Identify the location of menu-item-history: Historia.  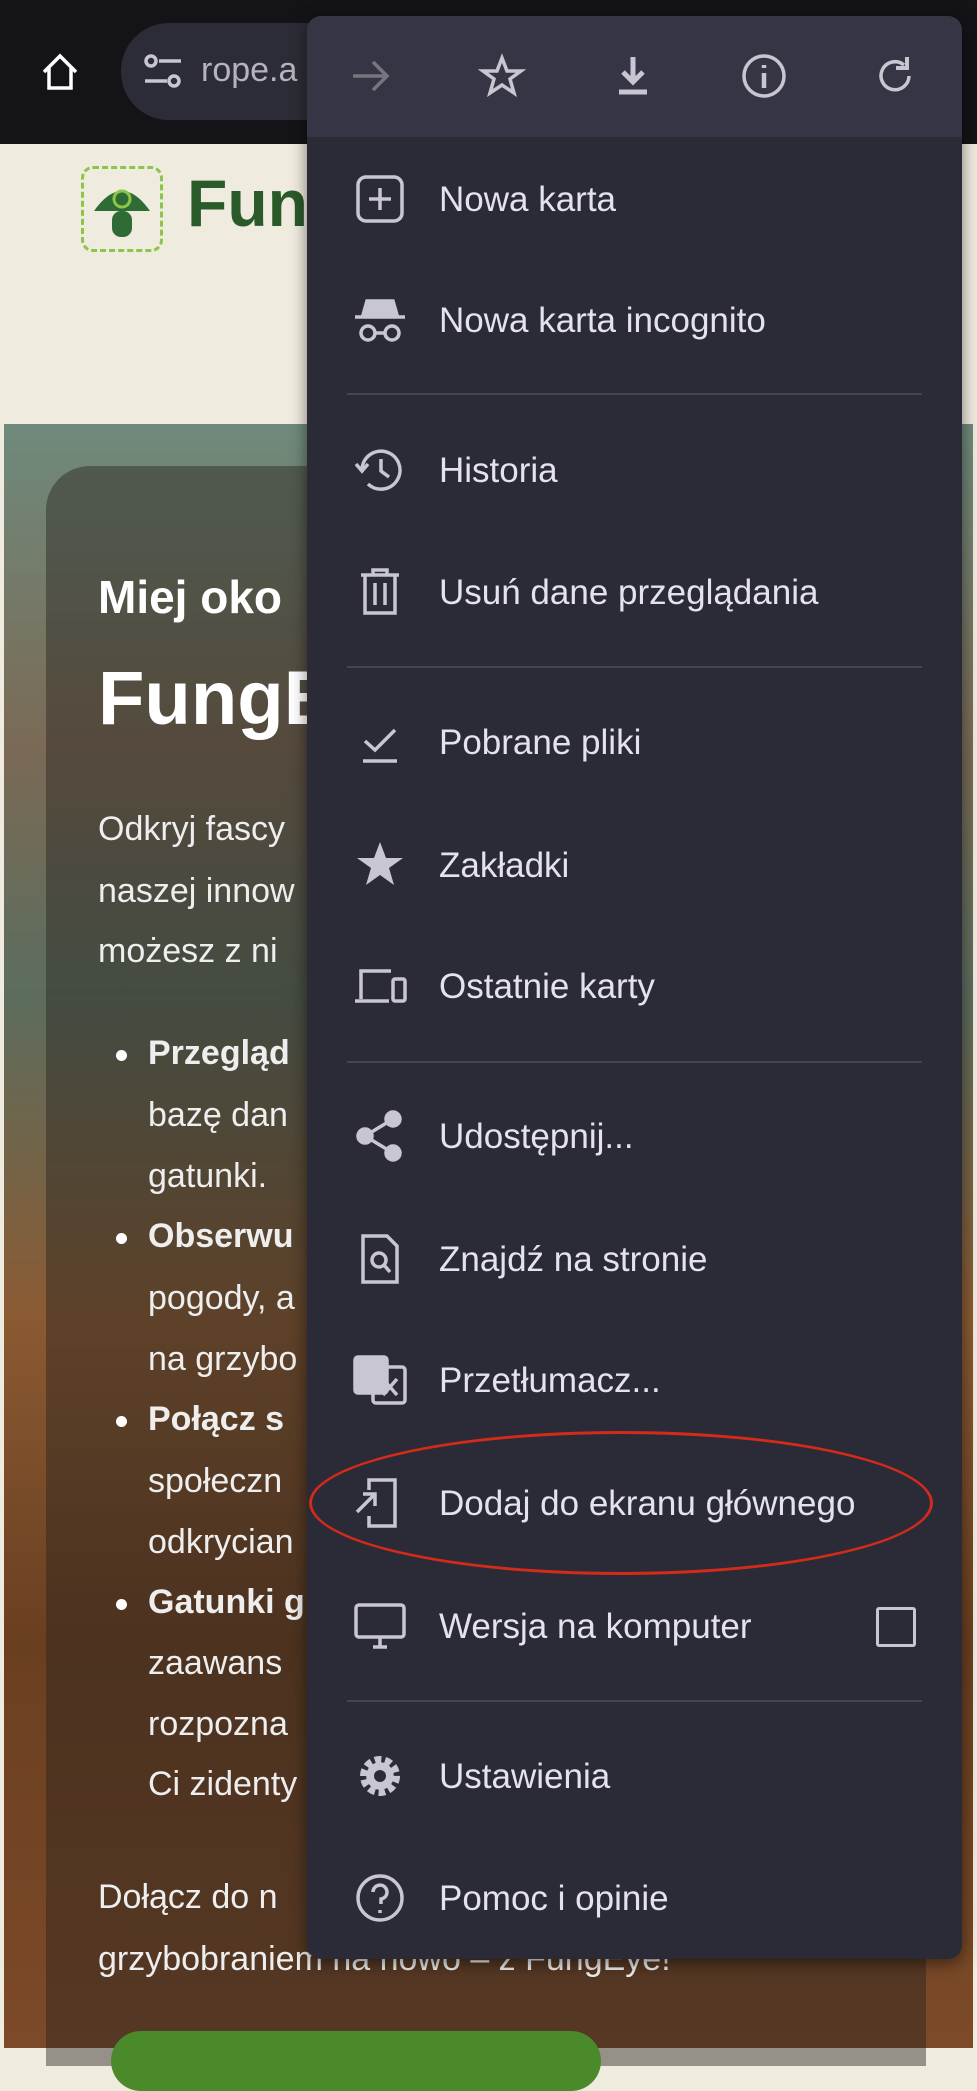
(634, 470).